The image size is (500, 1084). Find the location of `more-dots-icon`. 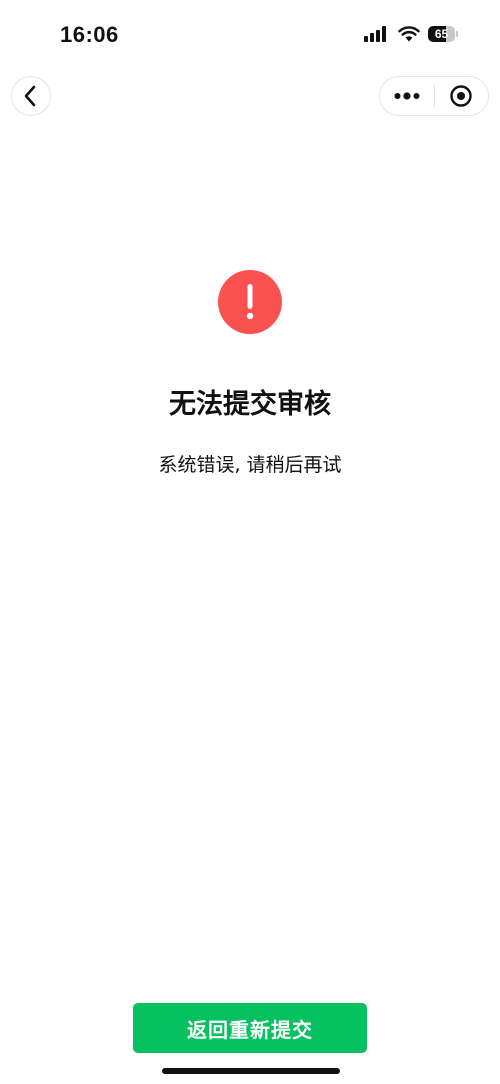

more-dots-icon is located at coordinates (407, 96).